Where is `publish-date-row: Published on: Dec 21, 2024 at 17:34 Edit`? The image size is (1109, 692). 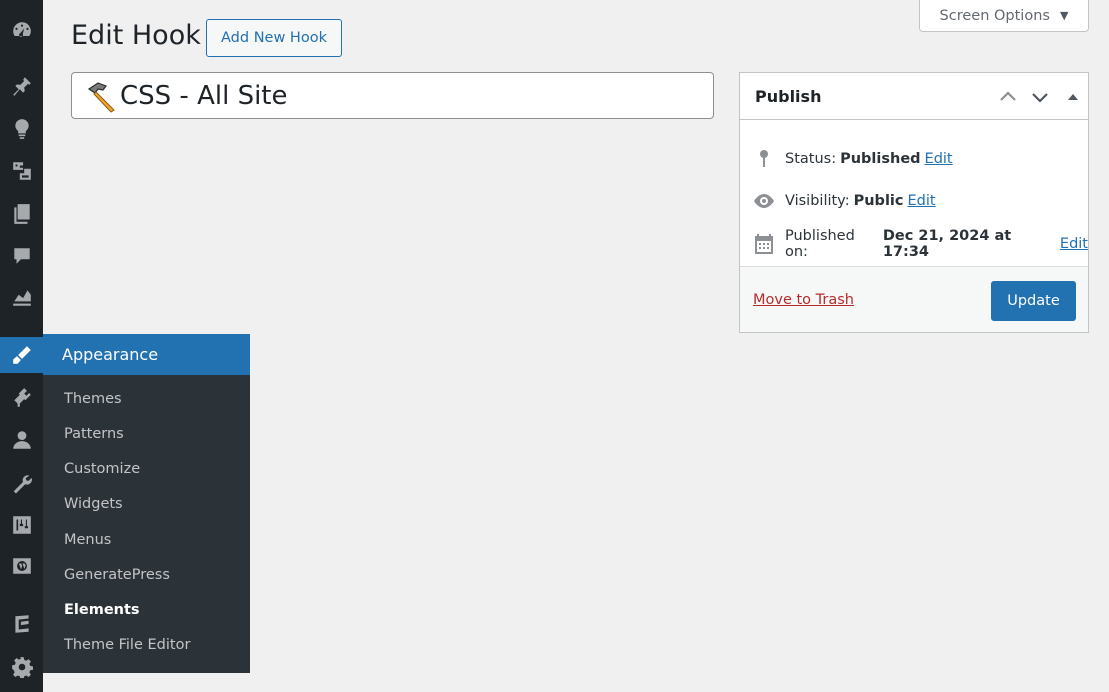 publish-date-row: Published on: Dec 21, 2024 at 17:34 Edit is located at coordinates (920, 244).